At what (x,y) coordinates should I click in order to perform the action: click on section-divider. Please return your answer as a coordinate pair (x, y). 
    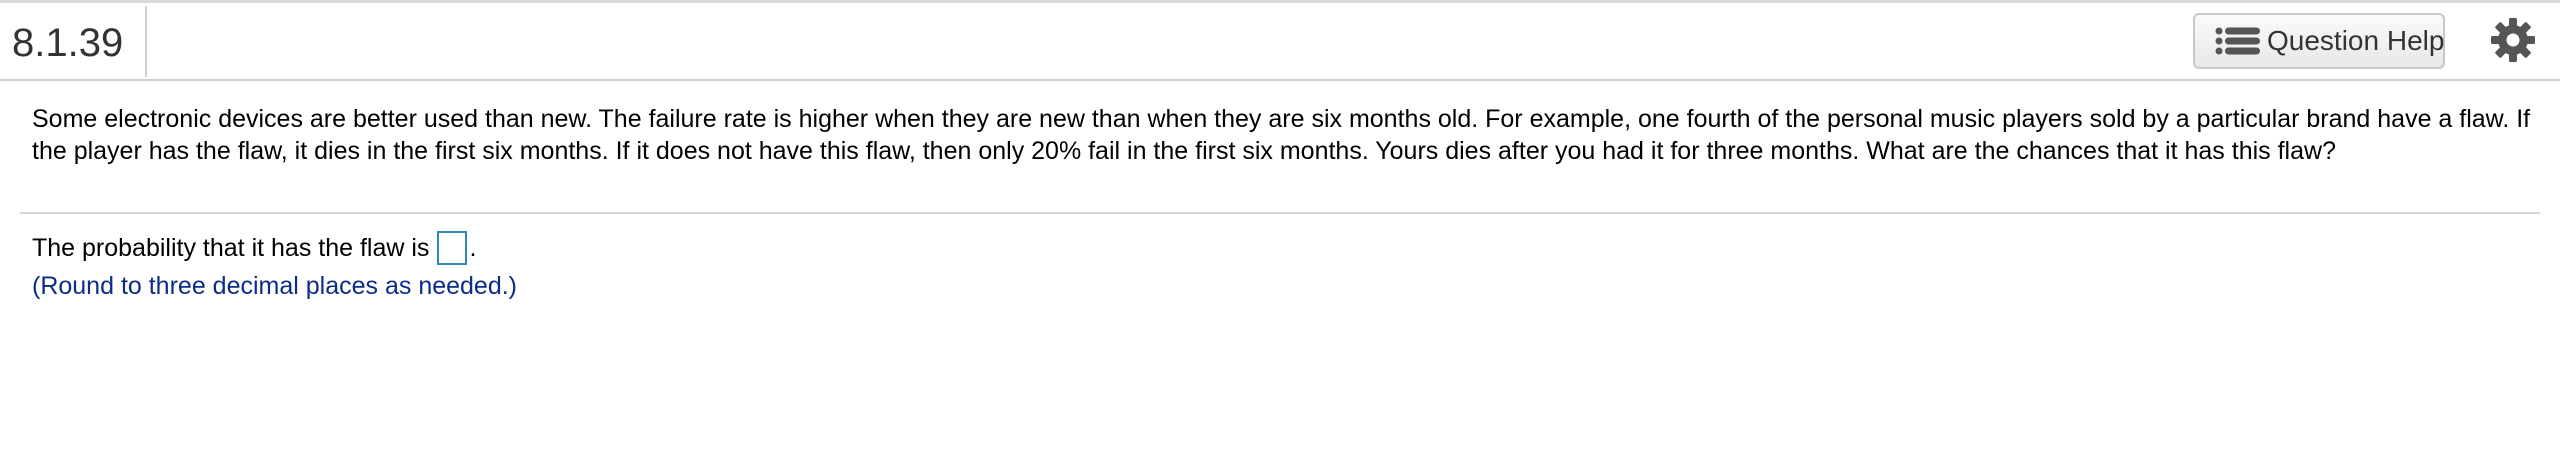
    Looking at the image, I should click on (1280, 213).